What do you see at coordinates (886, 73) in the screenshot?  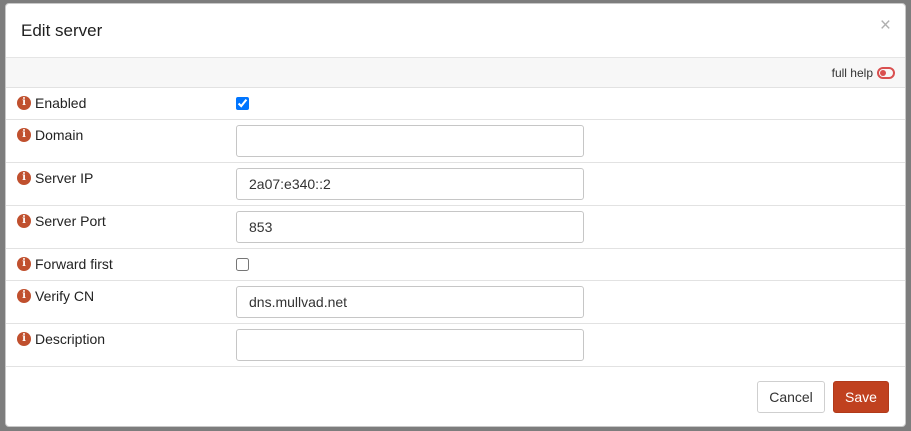 I see `toggle-off-icon` at bounding box center [886, 73].